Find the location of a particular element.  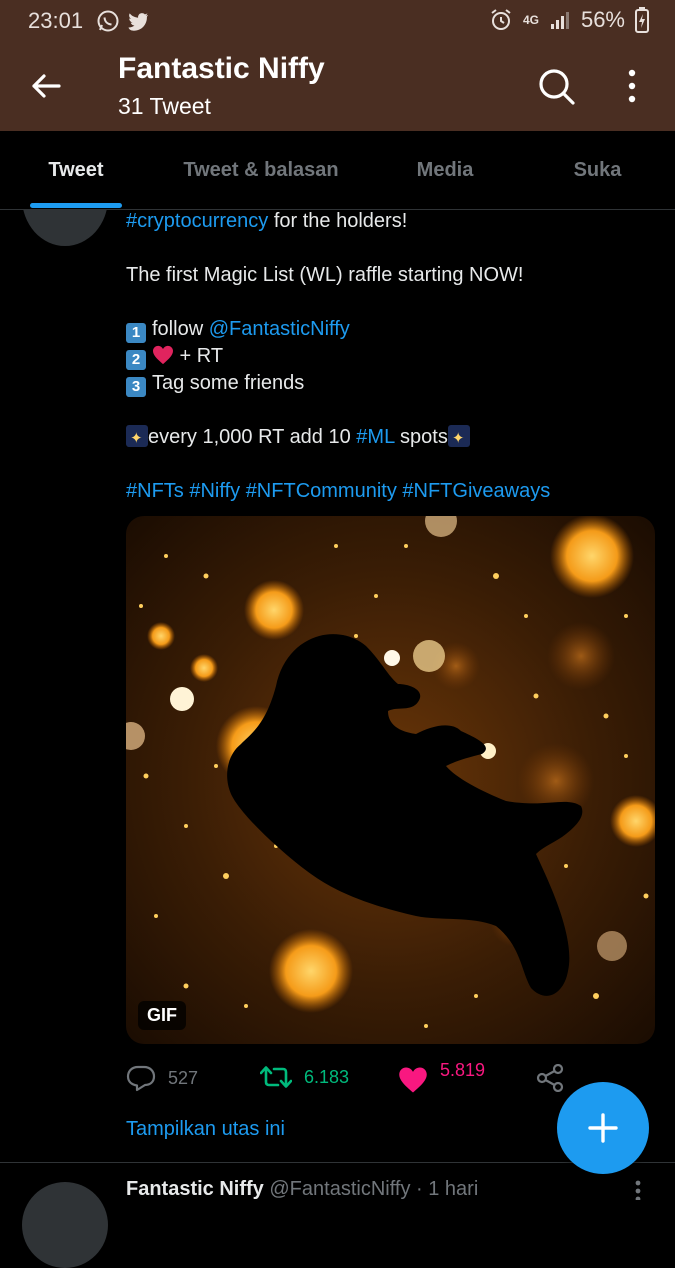

tweet-text-fragment: for the holders! is located at coordinates (338, 221).